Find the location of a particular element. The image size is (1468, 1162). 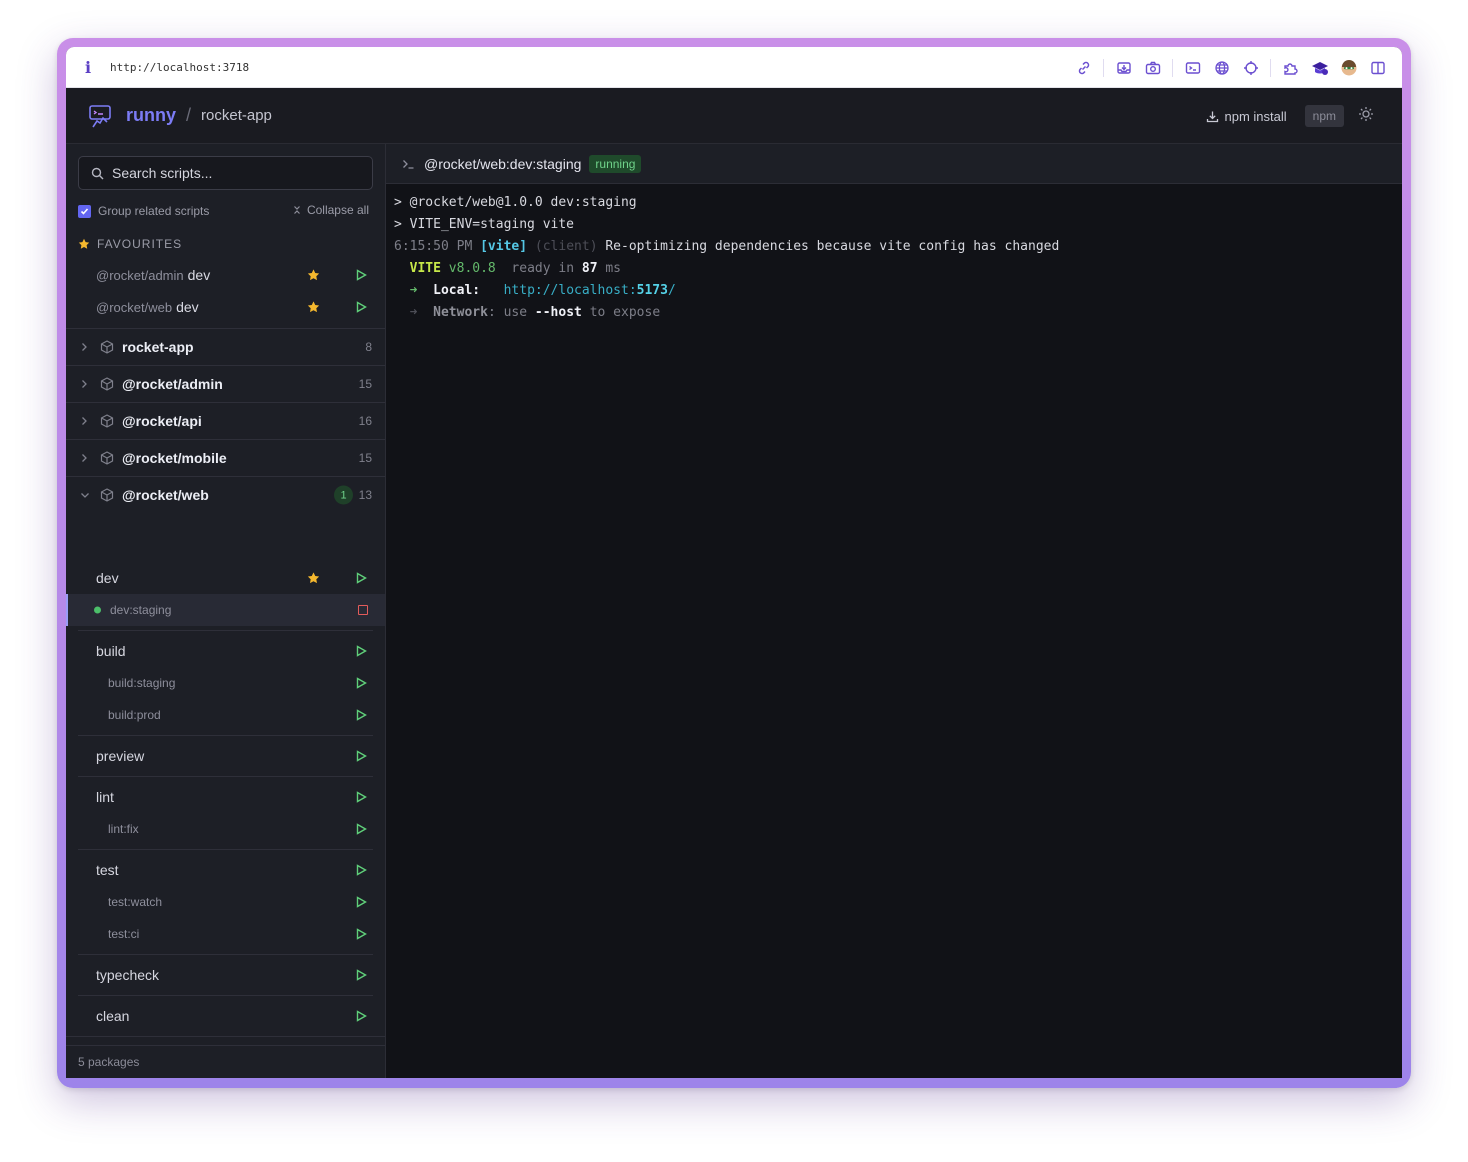

url-text: http://localhost:3718 is located at coordinates (179, 67).